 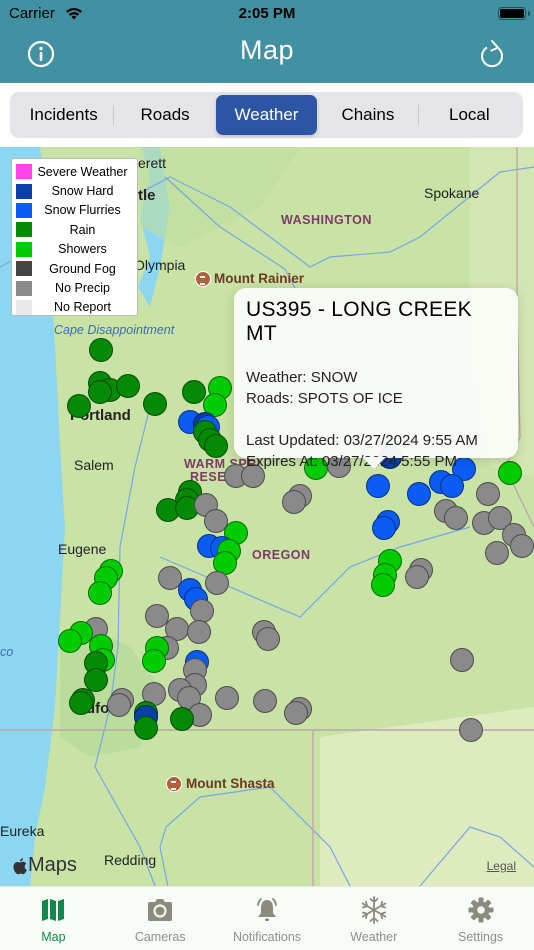 I want to click on segment-label: Incidents, so click(x=63, y=114).